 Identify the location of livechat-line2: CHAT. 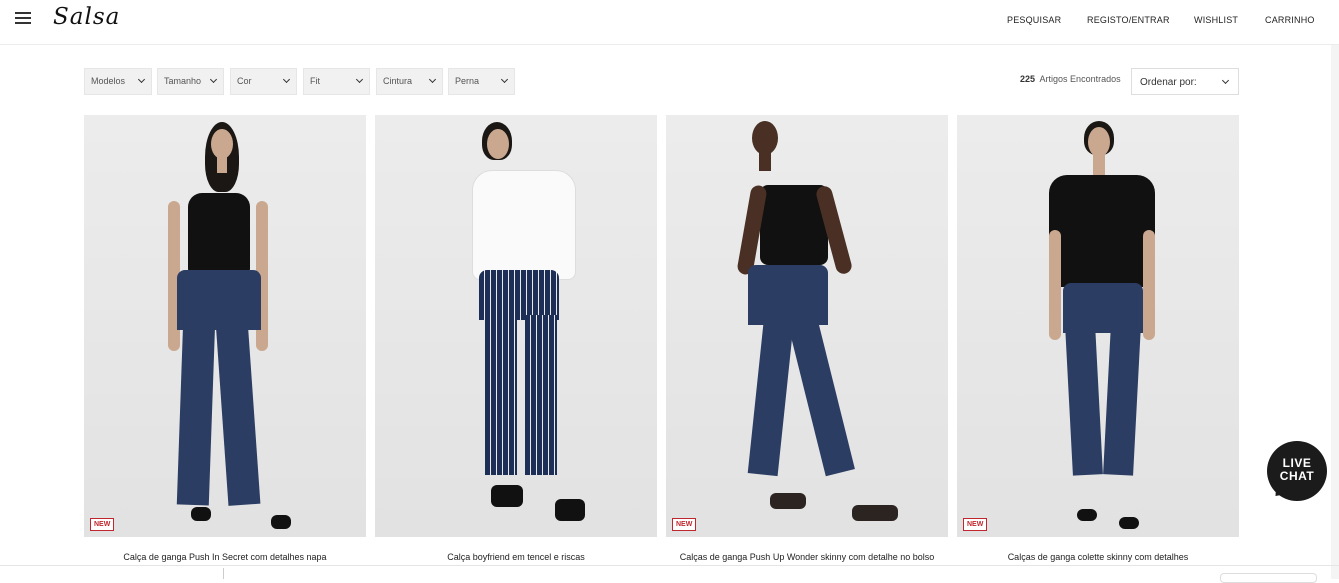
(1297, 476).